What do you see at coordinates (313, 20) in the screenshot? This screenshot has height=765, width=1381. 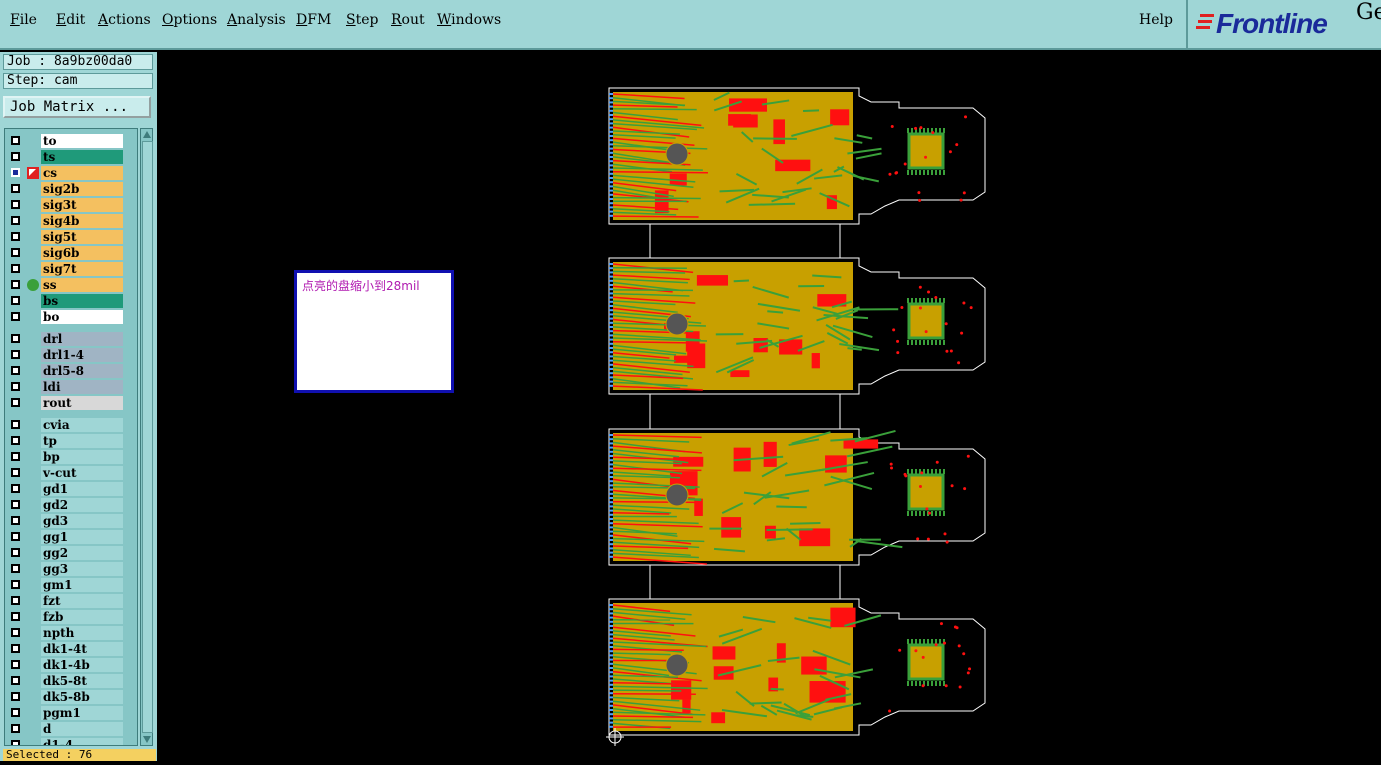 I see `menu-dfm: DFM` at bounding box center [313, 20].